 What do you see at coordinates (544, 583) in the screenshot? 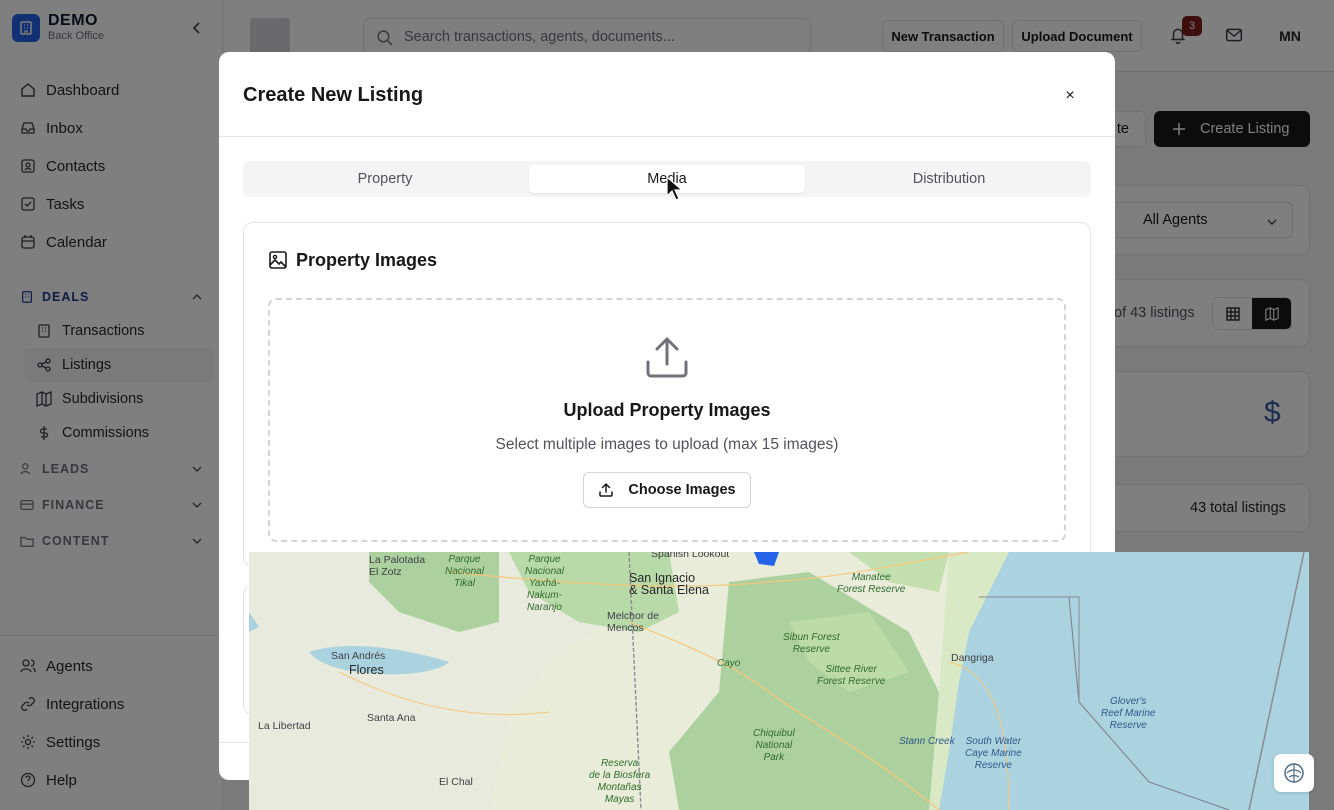
I see `map-label: Parque Nacional Yaxhá- Nakum- Naranjo` at bounding box center [544, 583].